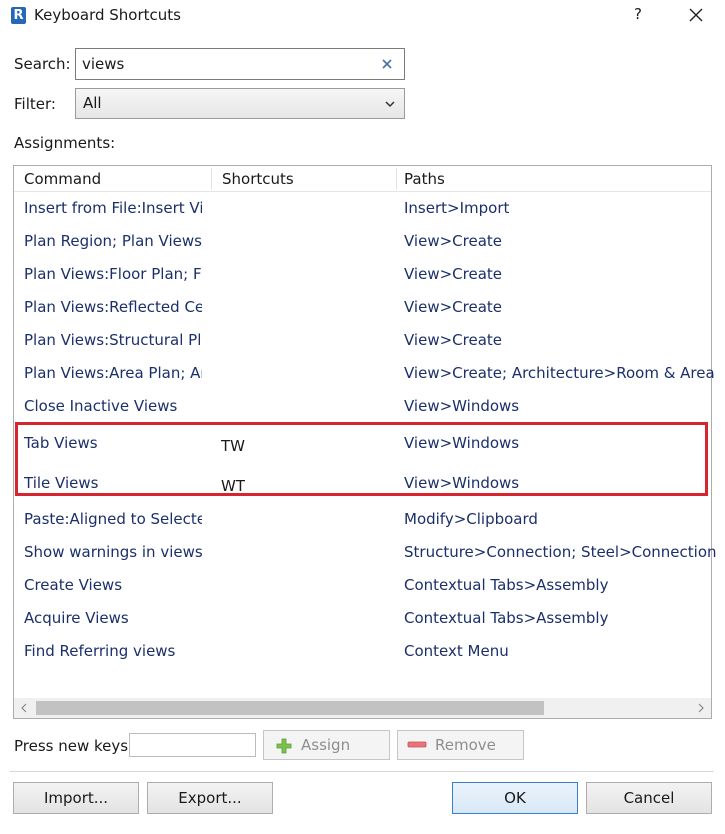 The height and width of the screenshot is (834, 725). What do you see at coordinates (362, 443) in the screenshot?
I see `table-row: Tab Views TW View>Windows` at bounding box center [362, 443].